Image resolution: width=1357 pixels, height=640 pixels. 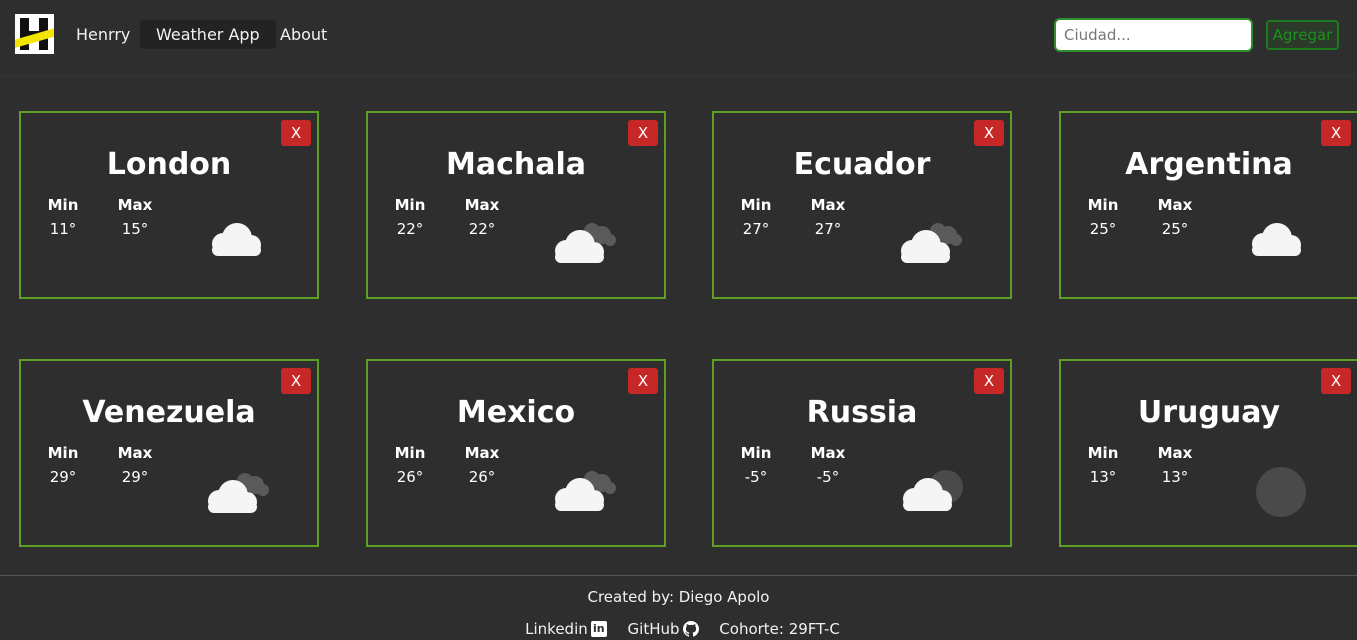 What do you see at coordinates (862, 412) in the screenshot?
I see `city-name: Russia` at bounding box center [862, 412].